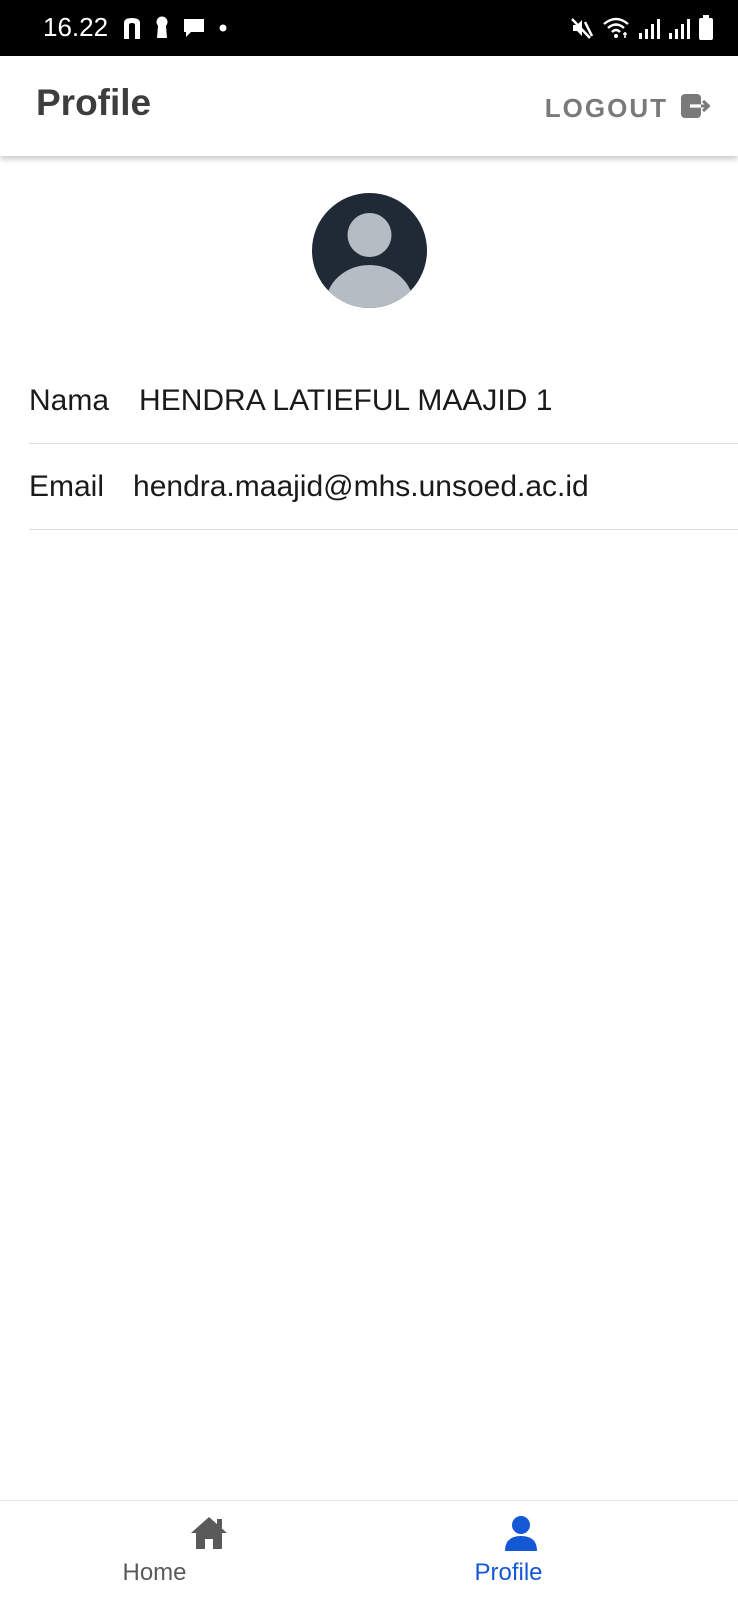 The image size is (738, 1601). What do you see at coordinates (696, 108) in the screenshot?
I see `logout-icon` at bounding box center [696, 108].